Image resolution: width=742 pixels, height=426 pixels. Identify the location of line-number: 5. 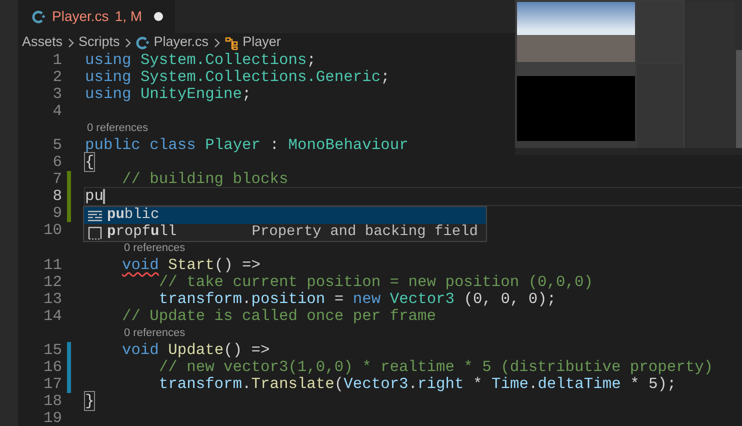
(57, 145).